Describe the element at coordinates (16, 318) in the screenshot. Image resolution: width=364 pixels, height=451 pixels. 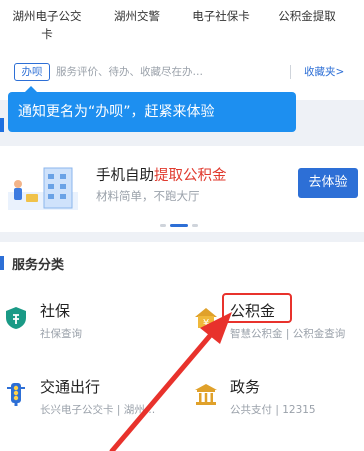
I see `shield-icon` at that location.